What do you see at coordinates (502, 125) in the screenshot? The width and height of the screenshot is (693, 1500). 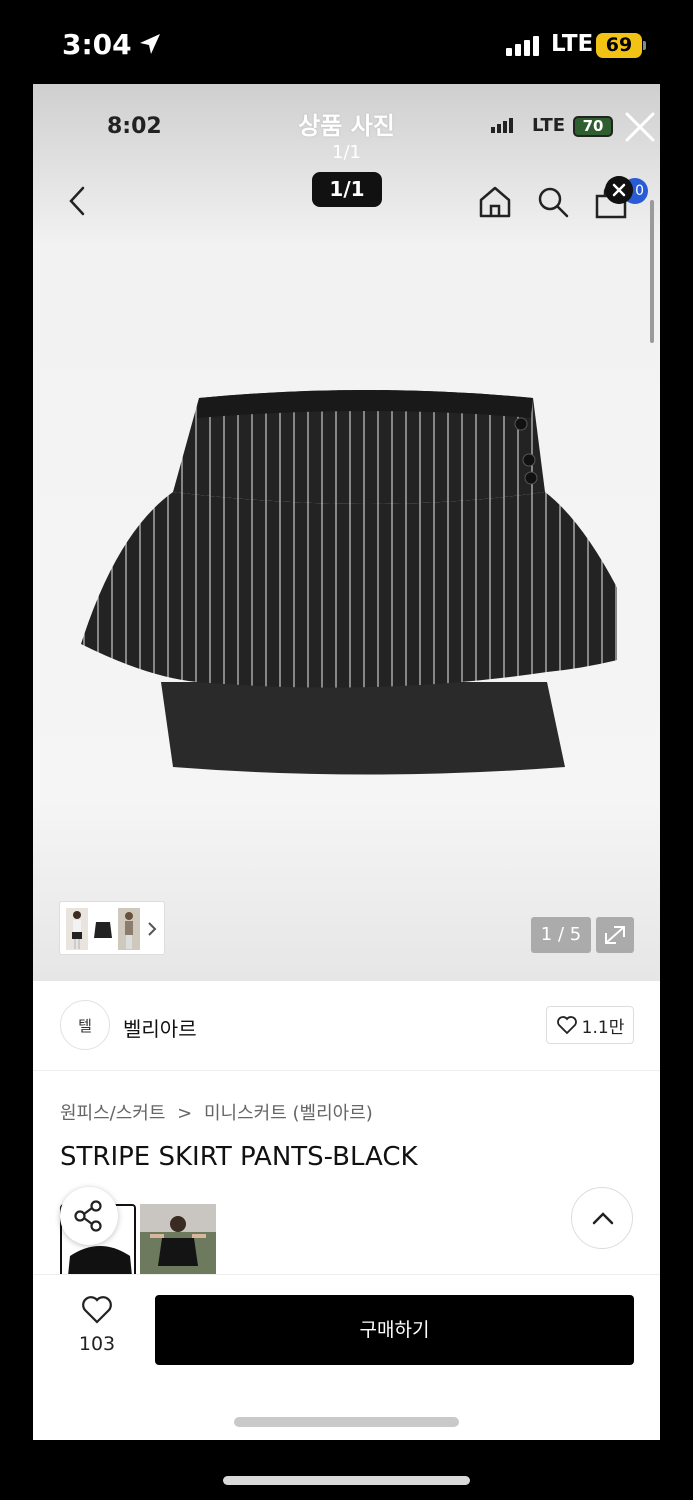 I see `inner-signal-icon` at bounding box center [502, 125].